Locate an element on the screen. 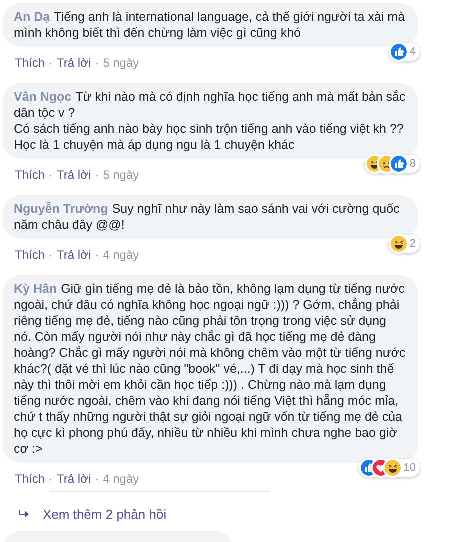 The width and height of the screenshot is (454, 542). comment-text: Có sách tiếng anh nào bày học sinh trộn tiếng anh vào tiếng việt kh ?? Học là 1 chuyện mà áp dụng ngu là 1 chuyện khác is located at coordinates (209, 137).